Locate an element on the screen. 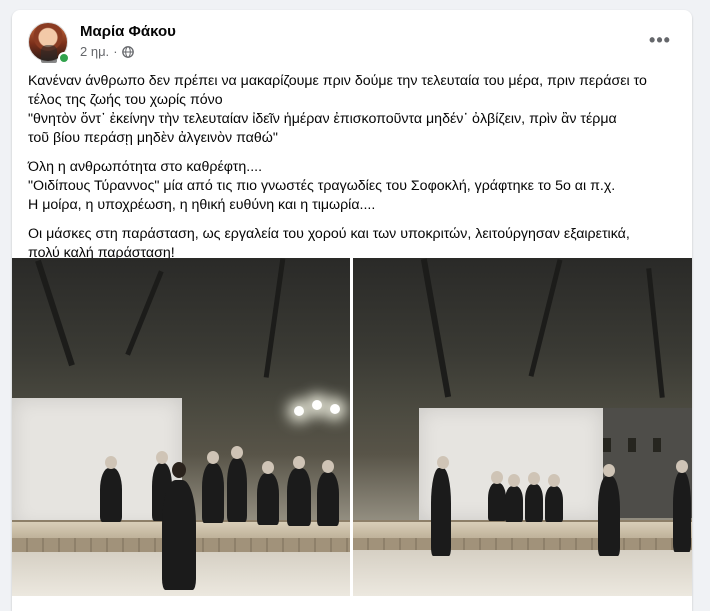  post-meta: 2 ημ. · is located at coordinates (107, 51).